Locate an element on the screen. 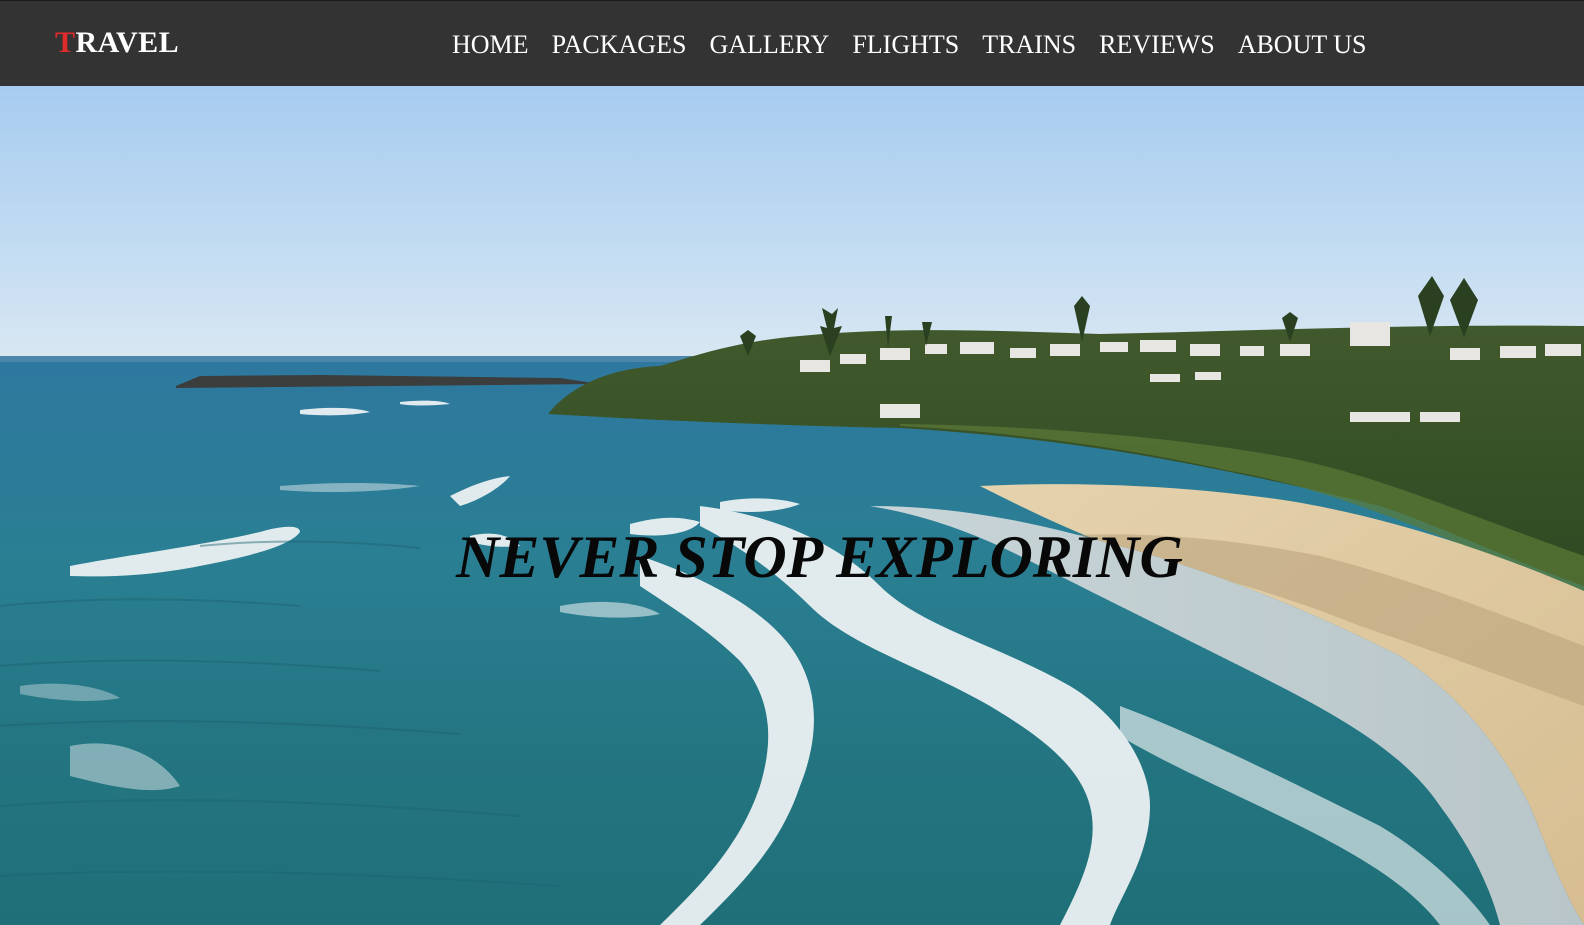 This screenshot has width=1584, height=925. nav-link-trains: TRAINS is located at coordinates (1029, 45).